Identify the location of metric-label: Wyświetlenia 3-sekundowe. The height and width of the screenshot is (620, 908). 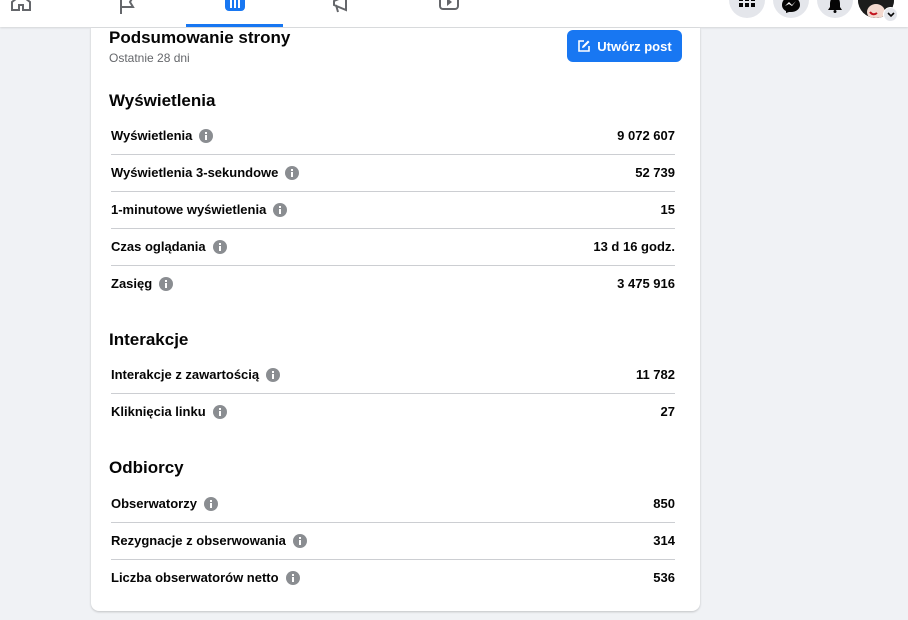
(195, 172).